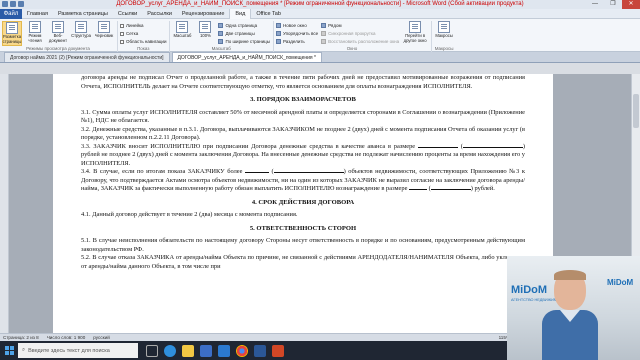 Image resolution: width=640 pixels, height=360 pixels. What do you see at coordinates (324, 33) in the screenshot?
I see `sync-scroll-icon` at bounding box center [324, 33].